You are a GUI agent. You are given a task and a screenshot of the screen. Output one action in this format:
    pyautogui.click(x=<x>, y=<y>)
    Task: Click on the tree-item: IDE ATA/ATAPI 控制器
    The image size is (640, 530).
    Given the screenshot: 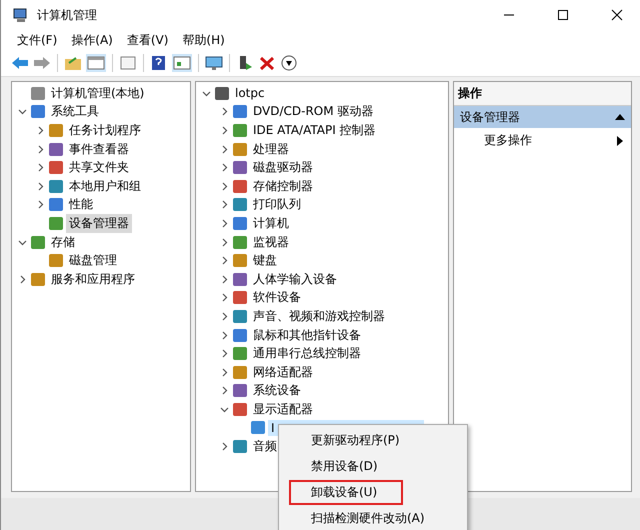 What is the action you would take?
    pyautogui.click(x=314, y=130)
    